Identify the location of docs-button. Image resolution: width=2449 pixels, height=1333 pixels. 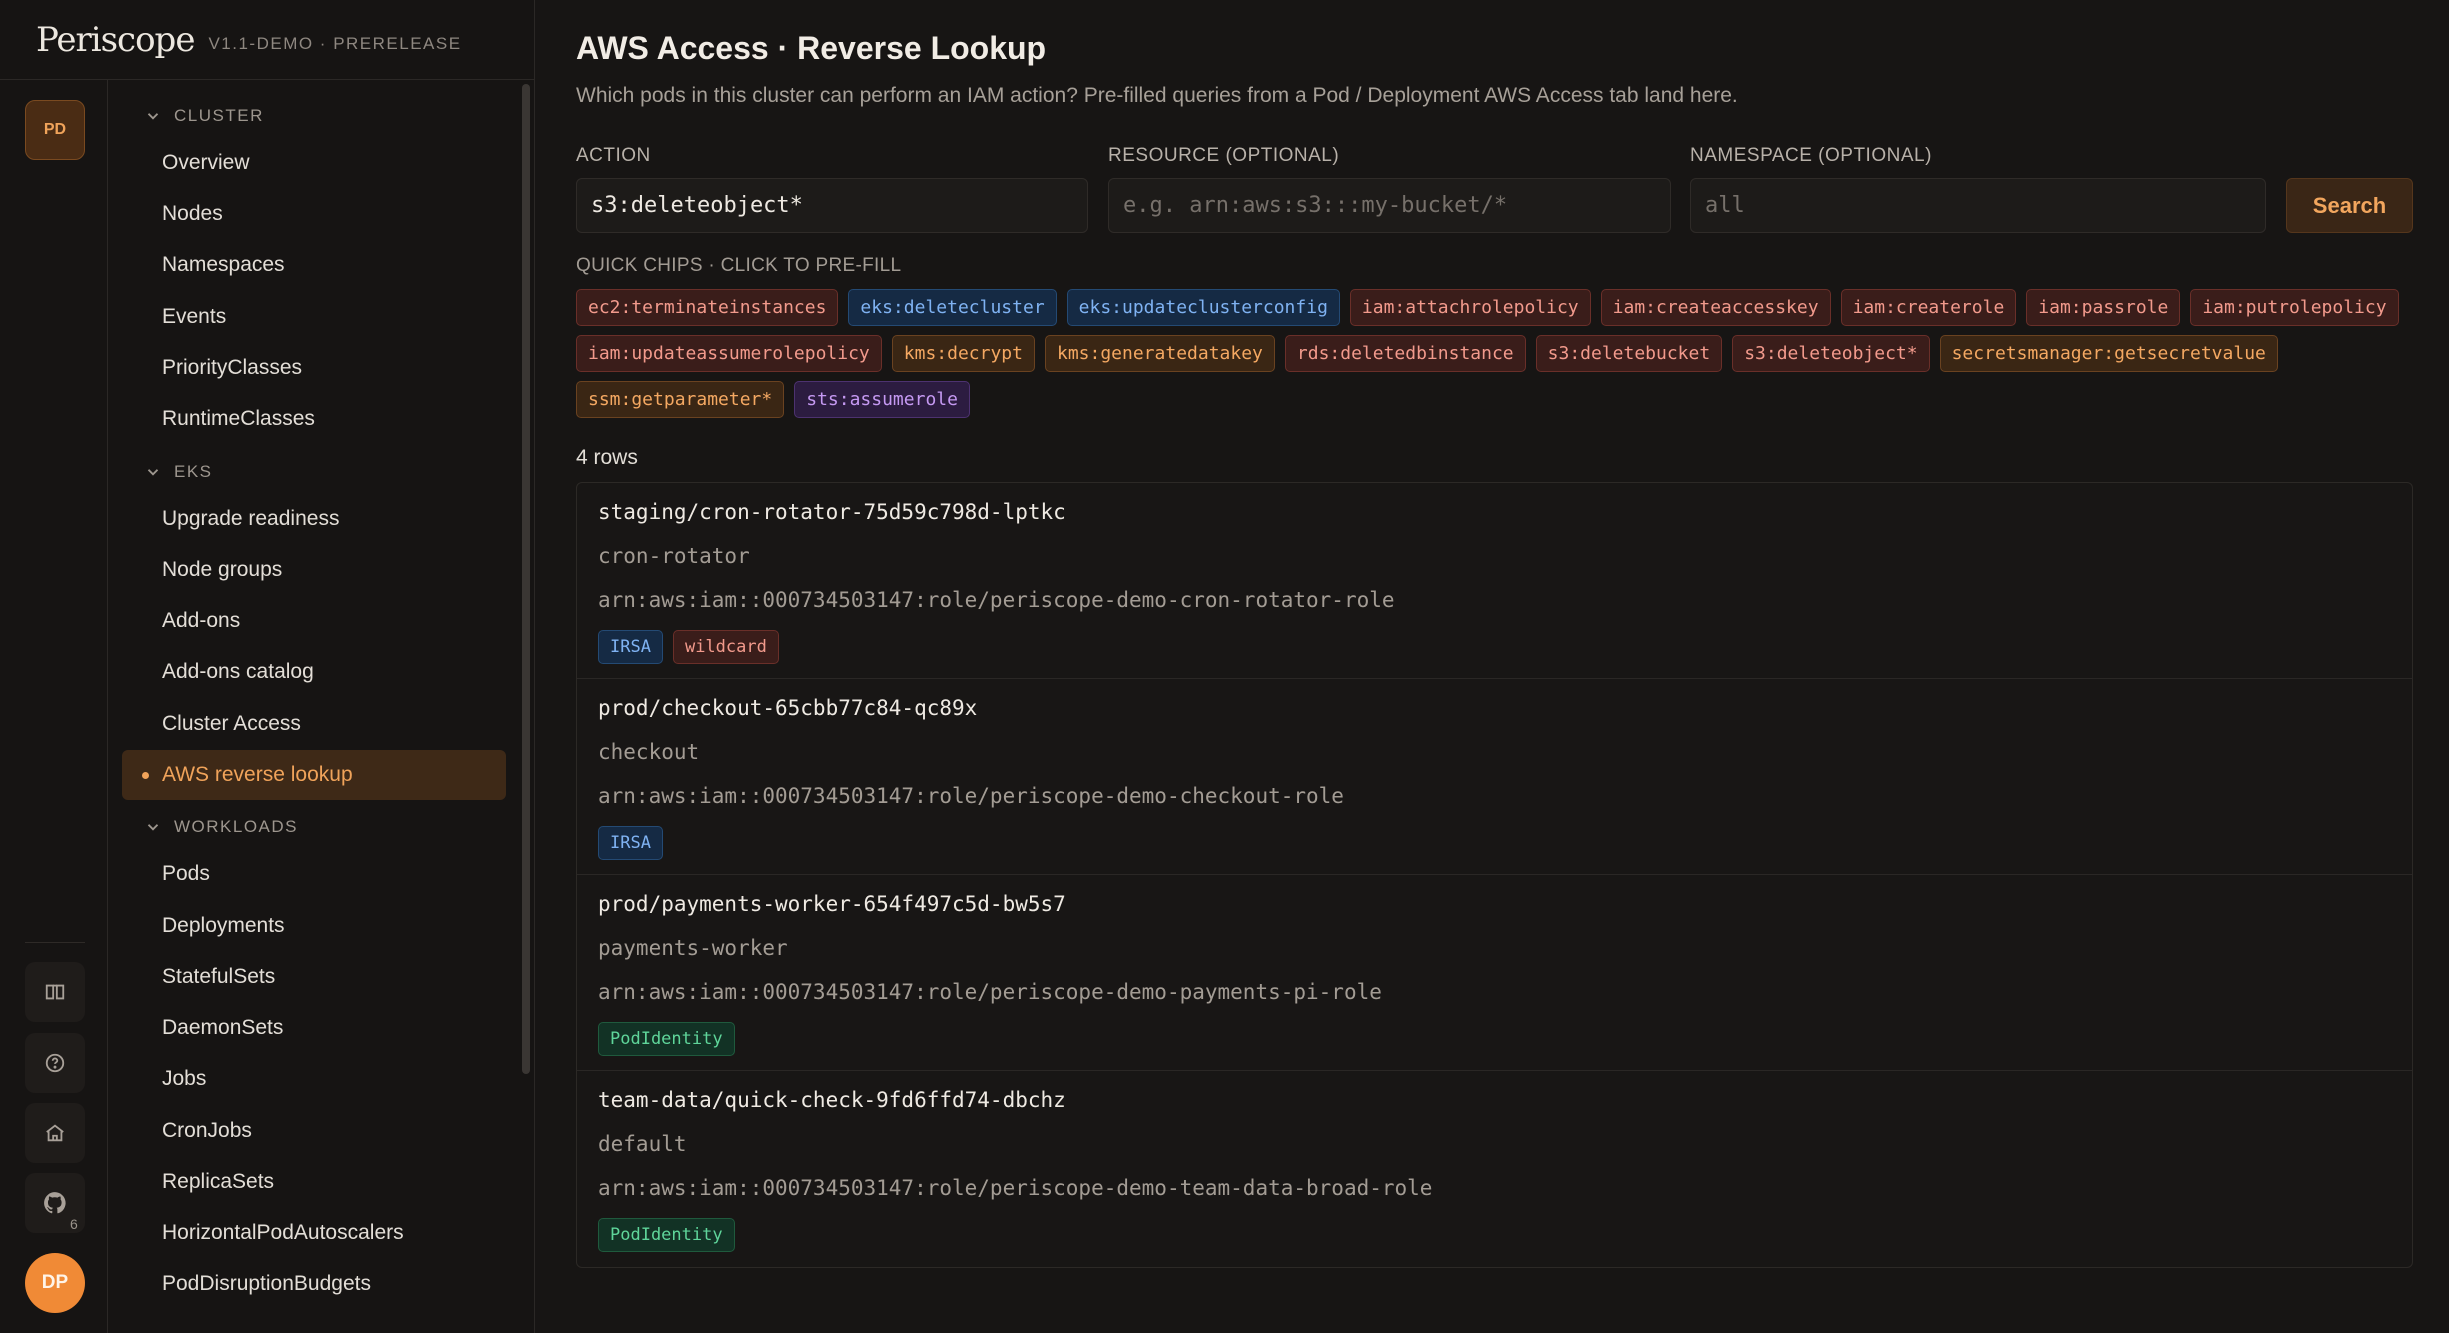
(55, 992).